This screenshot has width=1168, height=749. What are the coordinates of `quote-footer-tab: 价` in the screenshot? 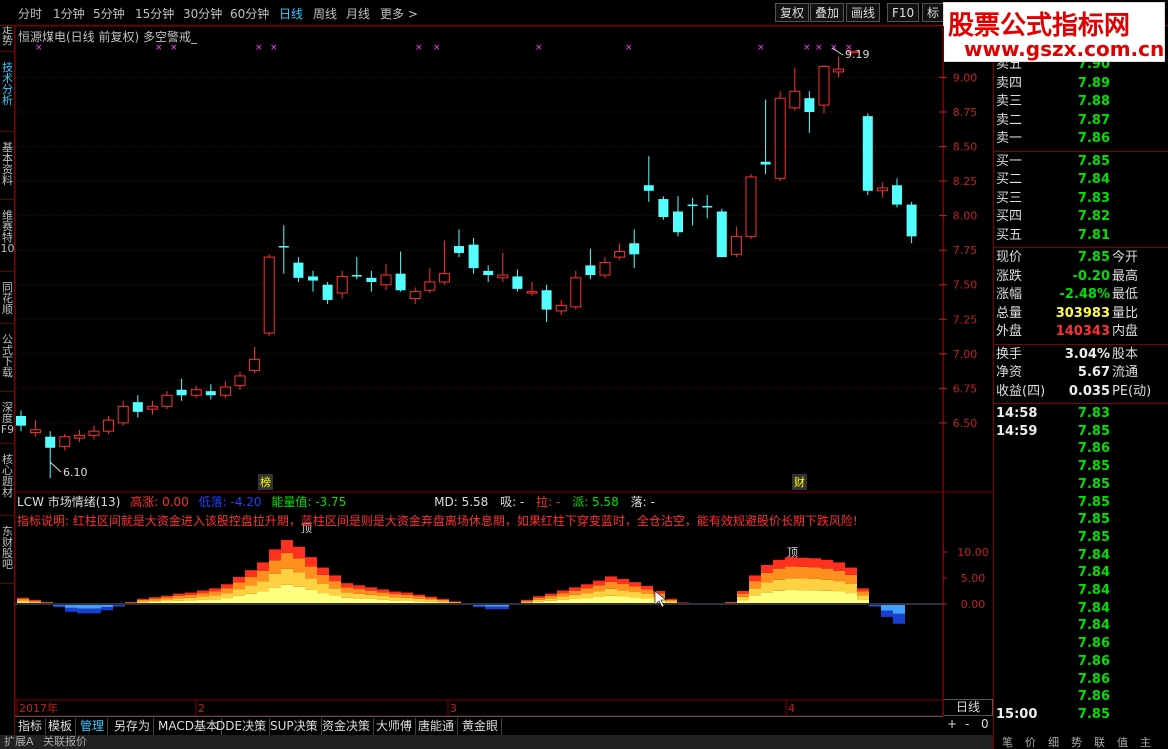 It's located at (1030, 741).